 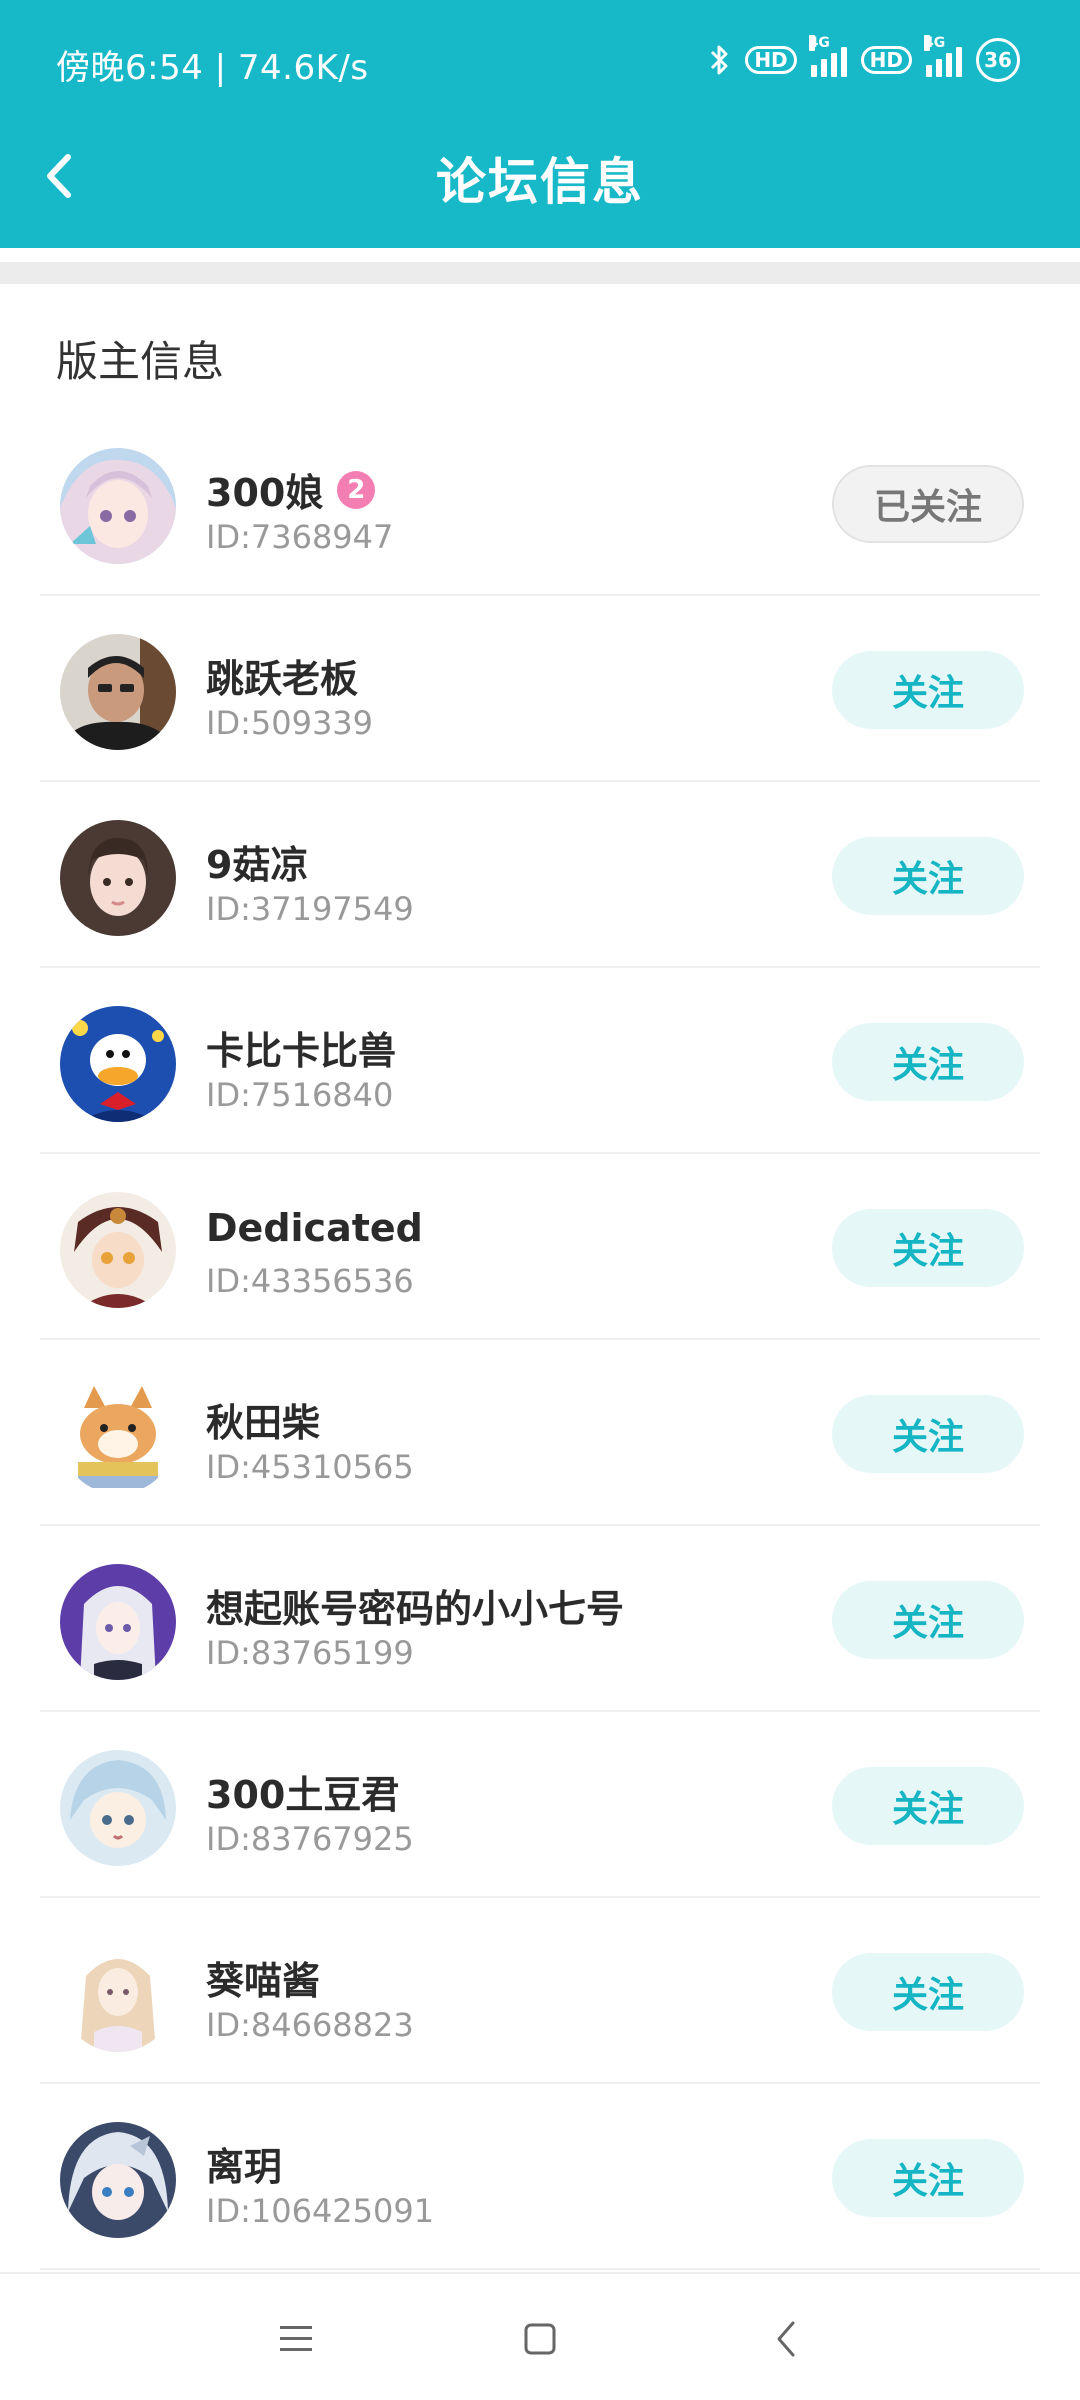 I want to click on name-line: 葵喵酱, so click(x=263, y=1977).